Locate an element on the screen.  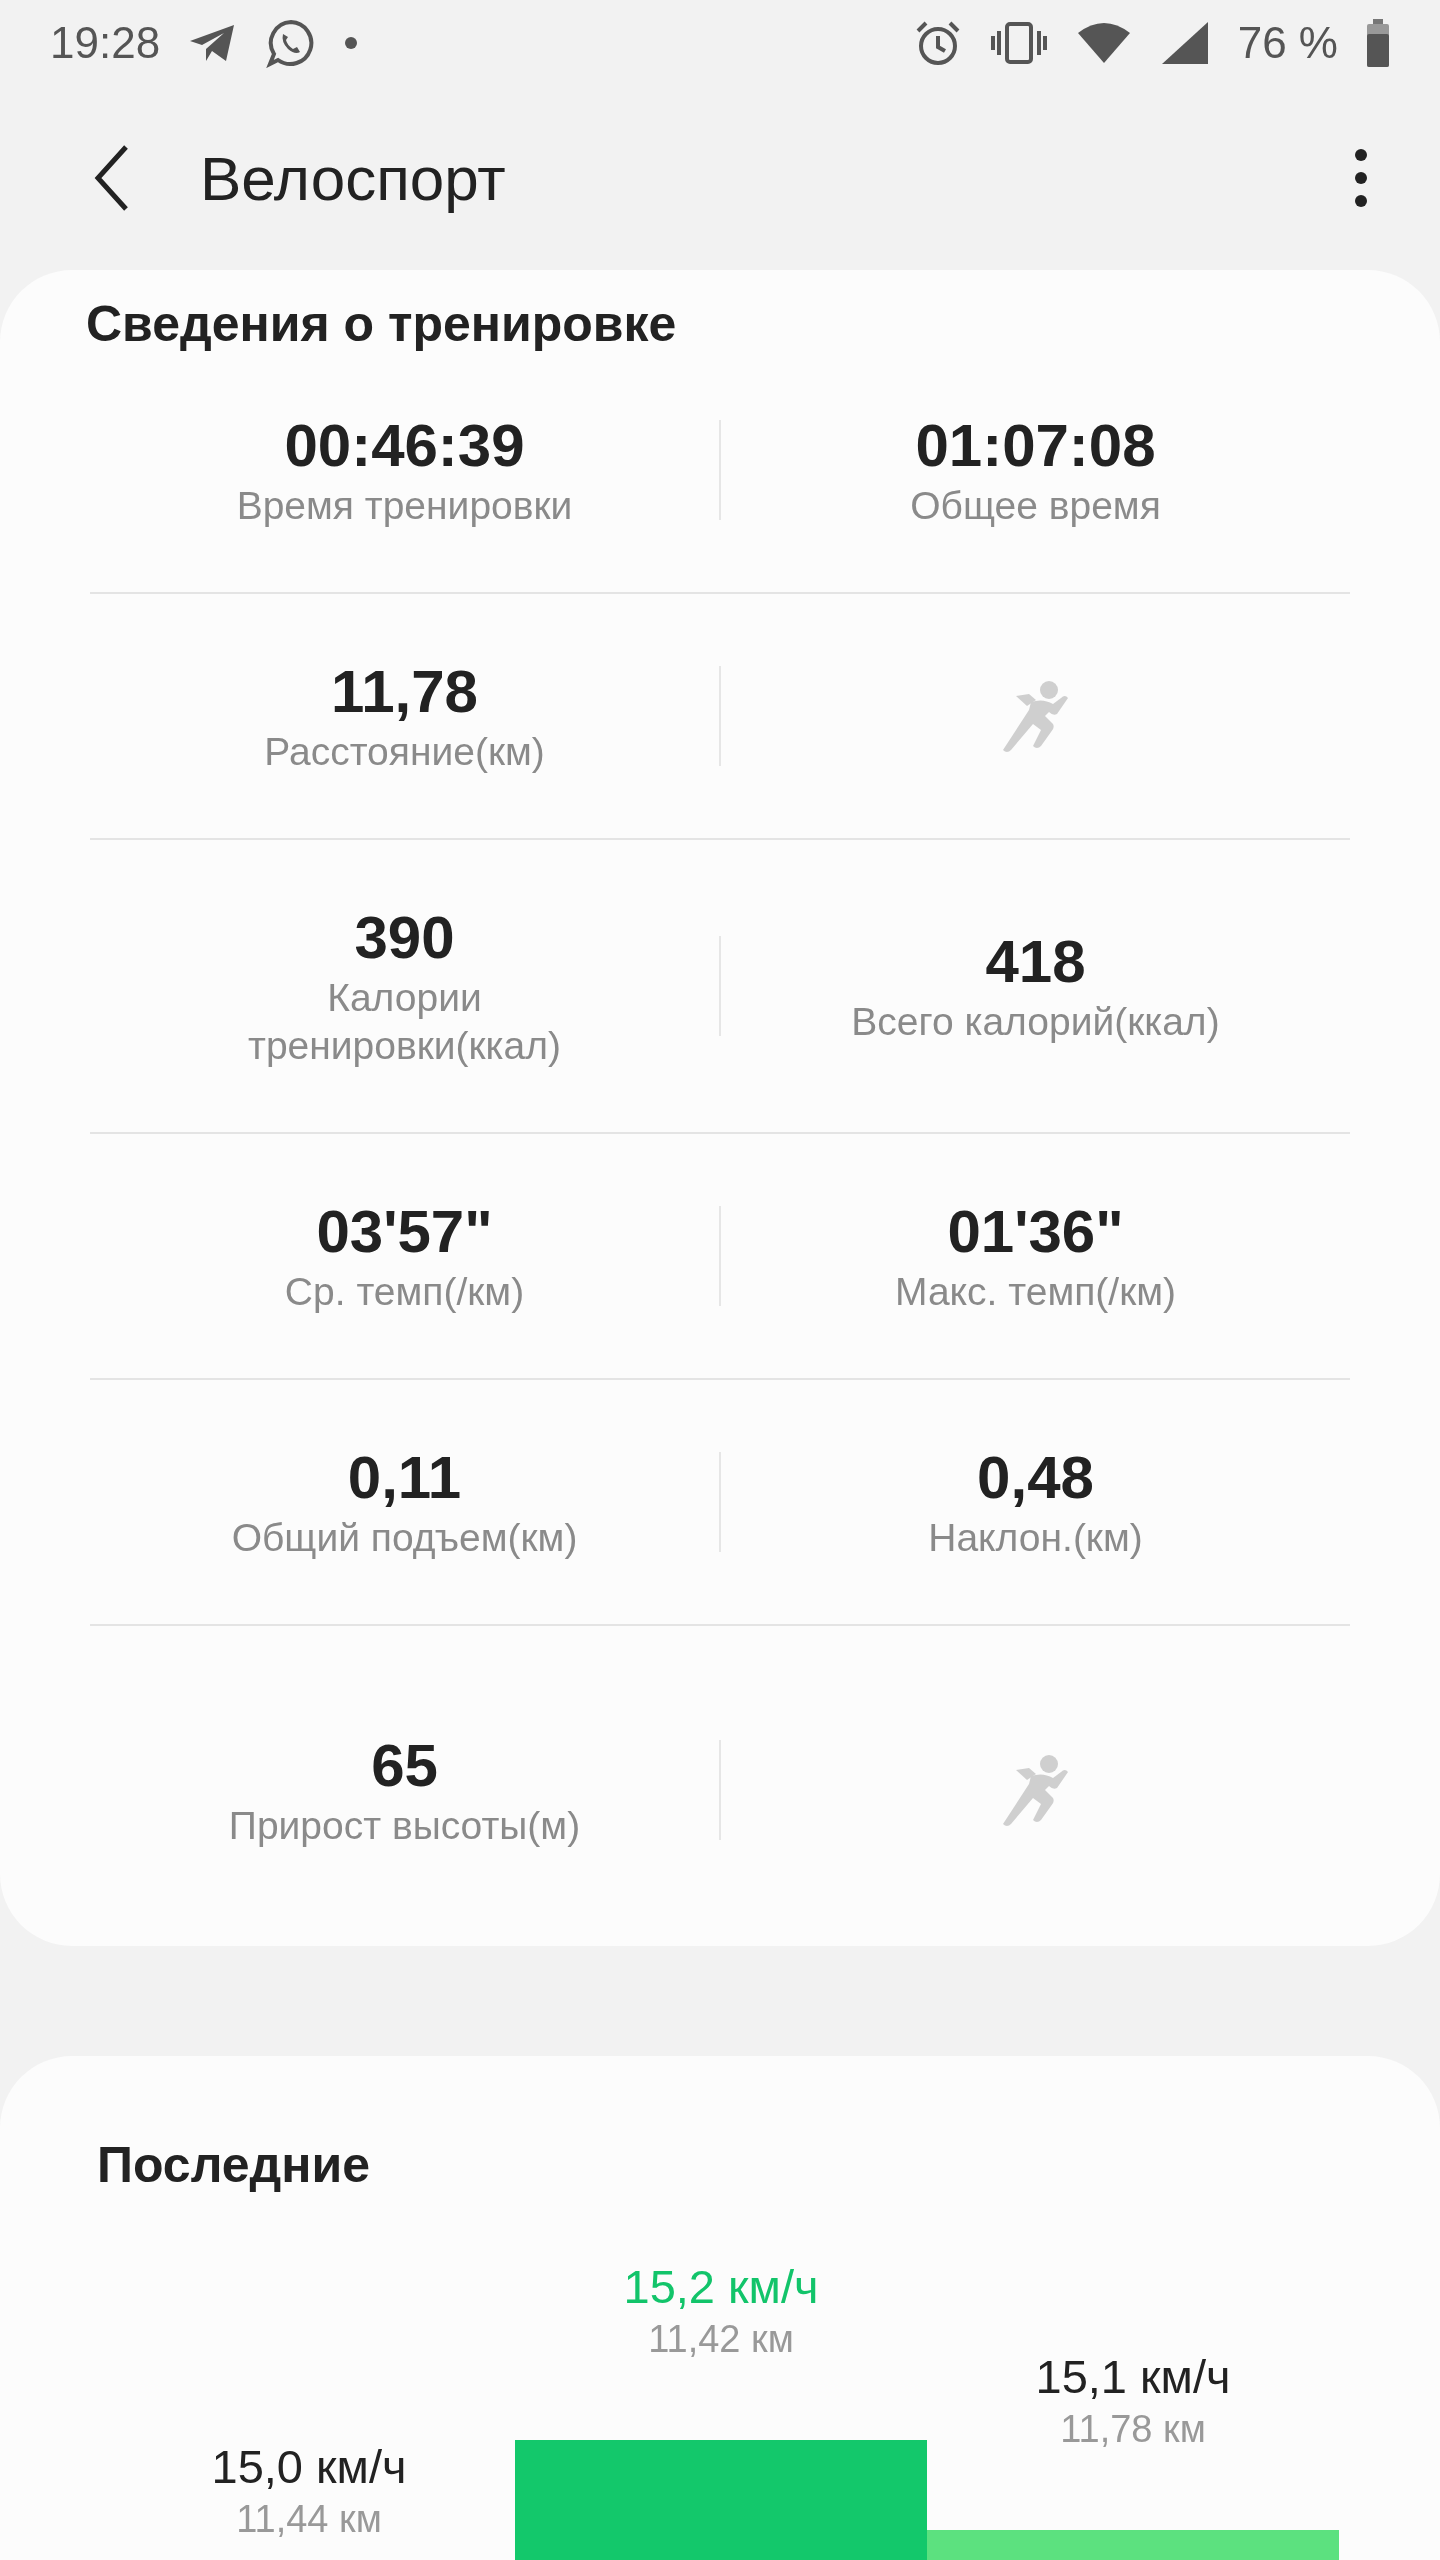
speed-label: 15,1 км/ч is located at coordinates (1133, 2377).